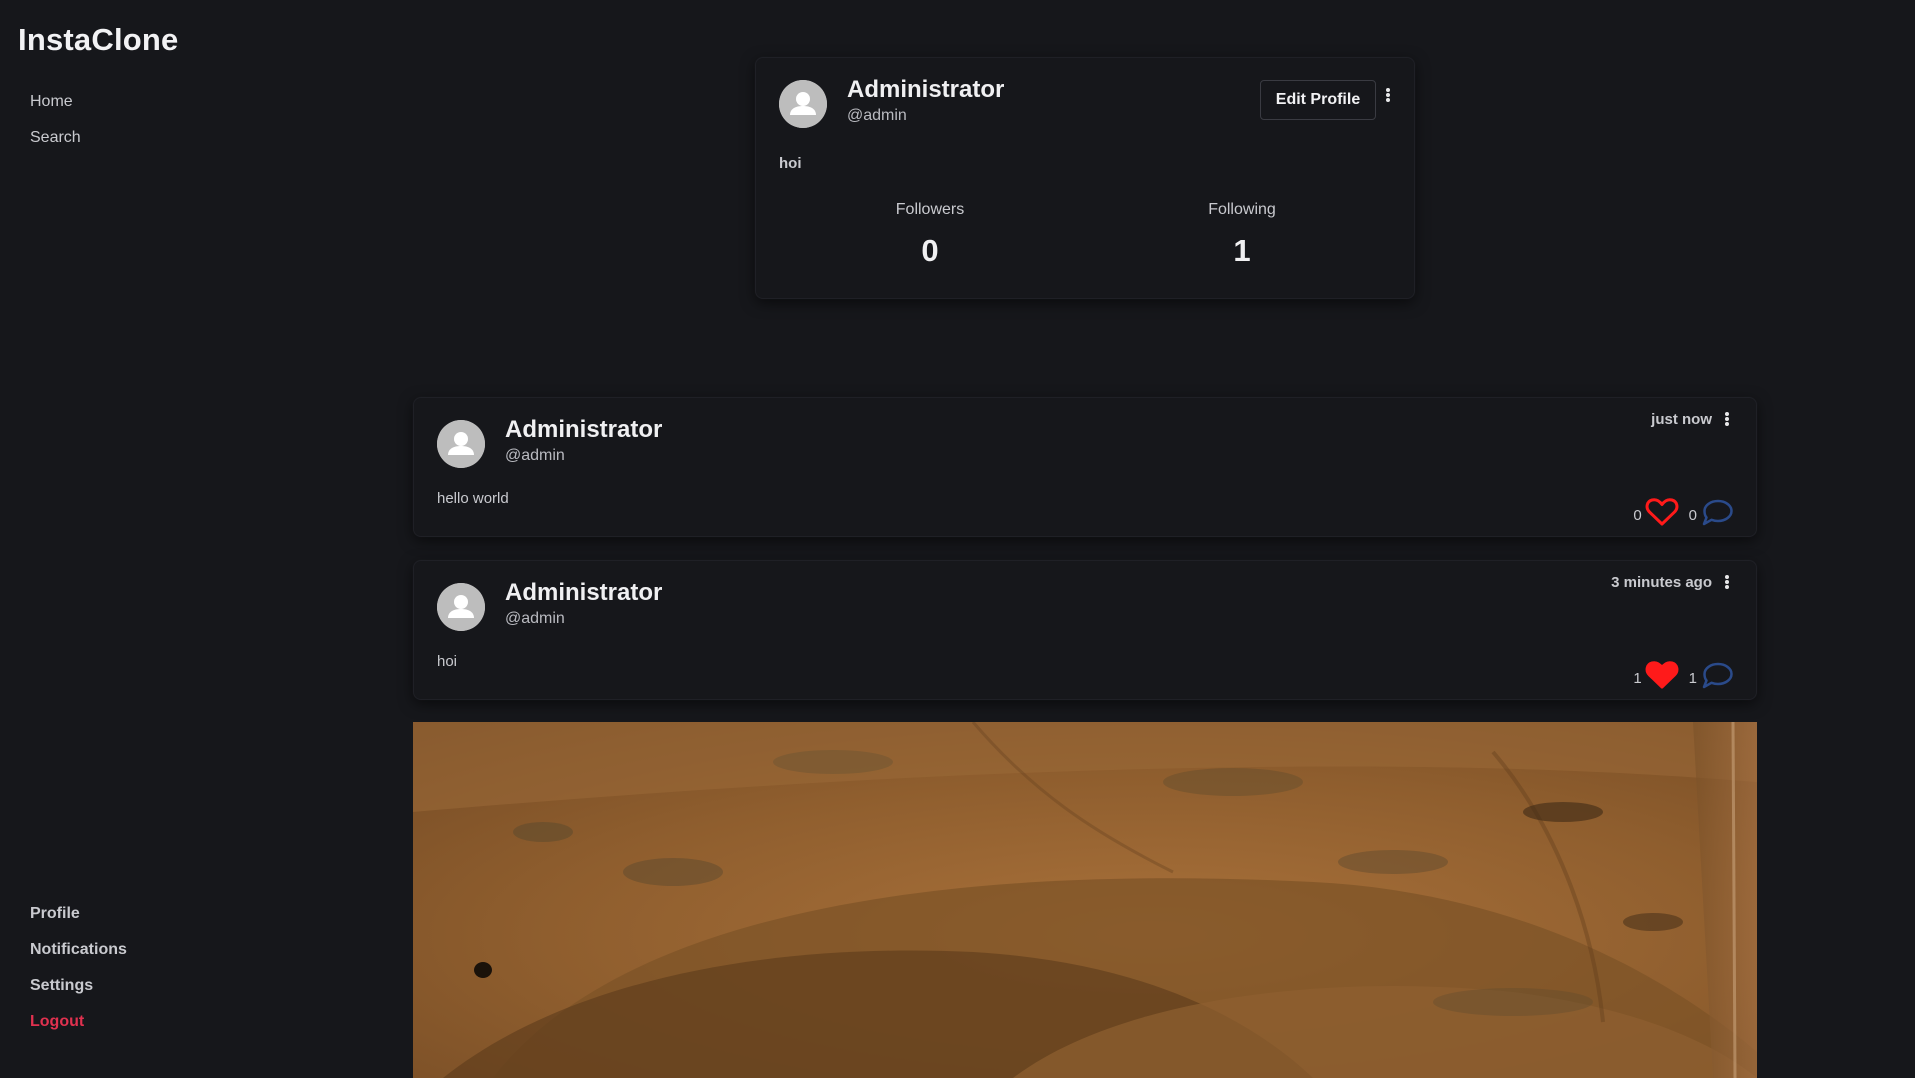 The image size is (1915, 1078). I want to click on profile-handle: @admin, so click(877, 115).